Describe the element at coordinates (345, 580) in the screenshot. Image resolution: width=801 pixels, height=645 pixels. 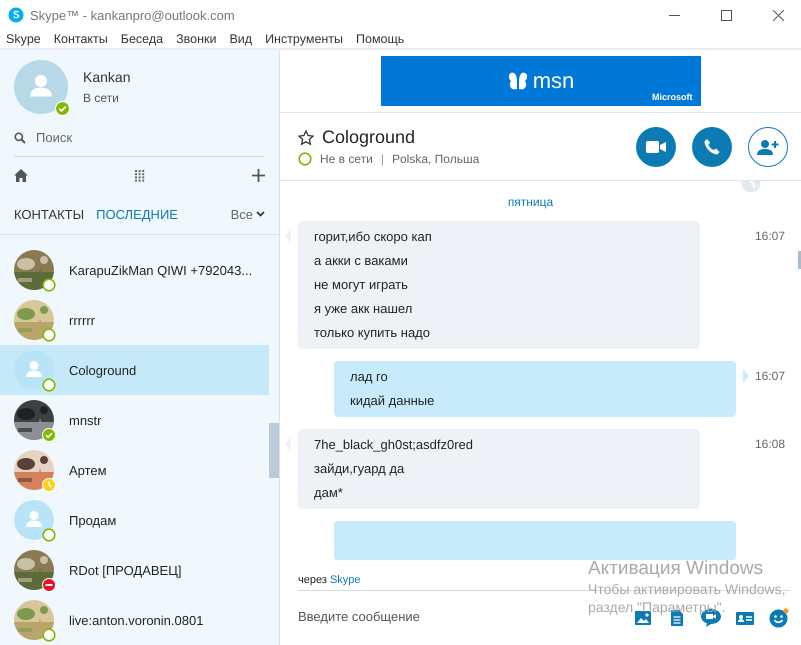
I see `skype-link: Skype` at that location.